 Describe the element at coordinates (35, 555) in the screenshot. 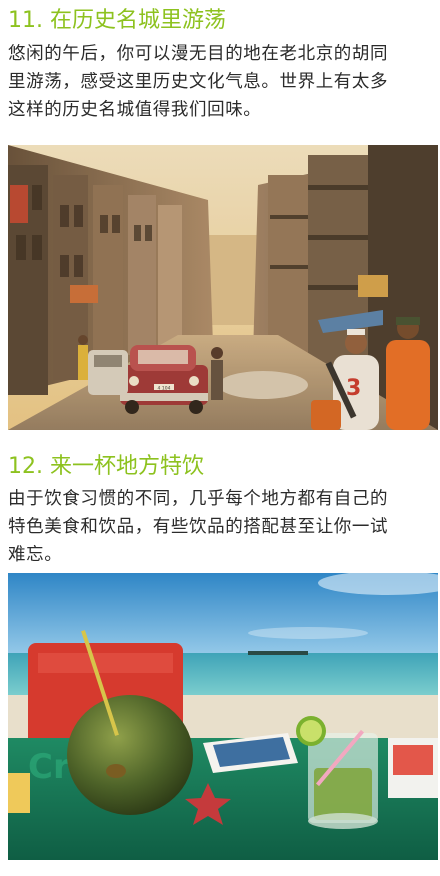

I see `section-12-line-3: 难忘。` at that location.